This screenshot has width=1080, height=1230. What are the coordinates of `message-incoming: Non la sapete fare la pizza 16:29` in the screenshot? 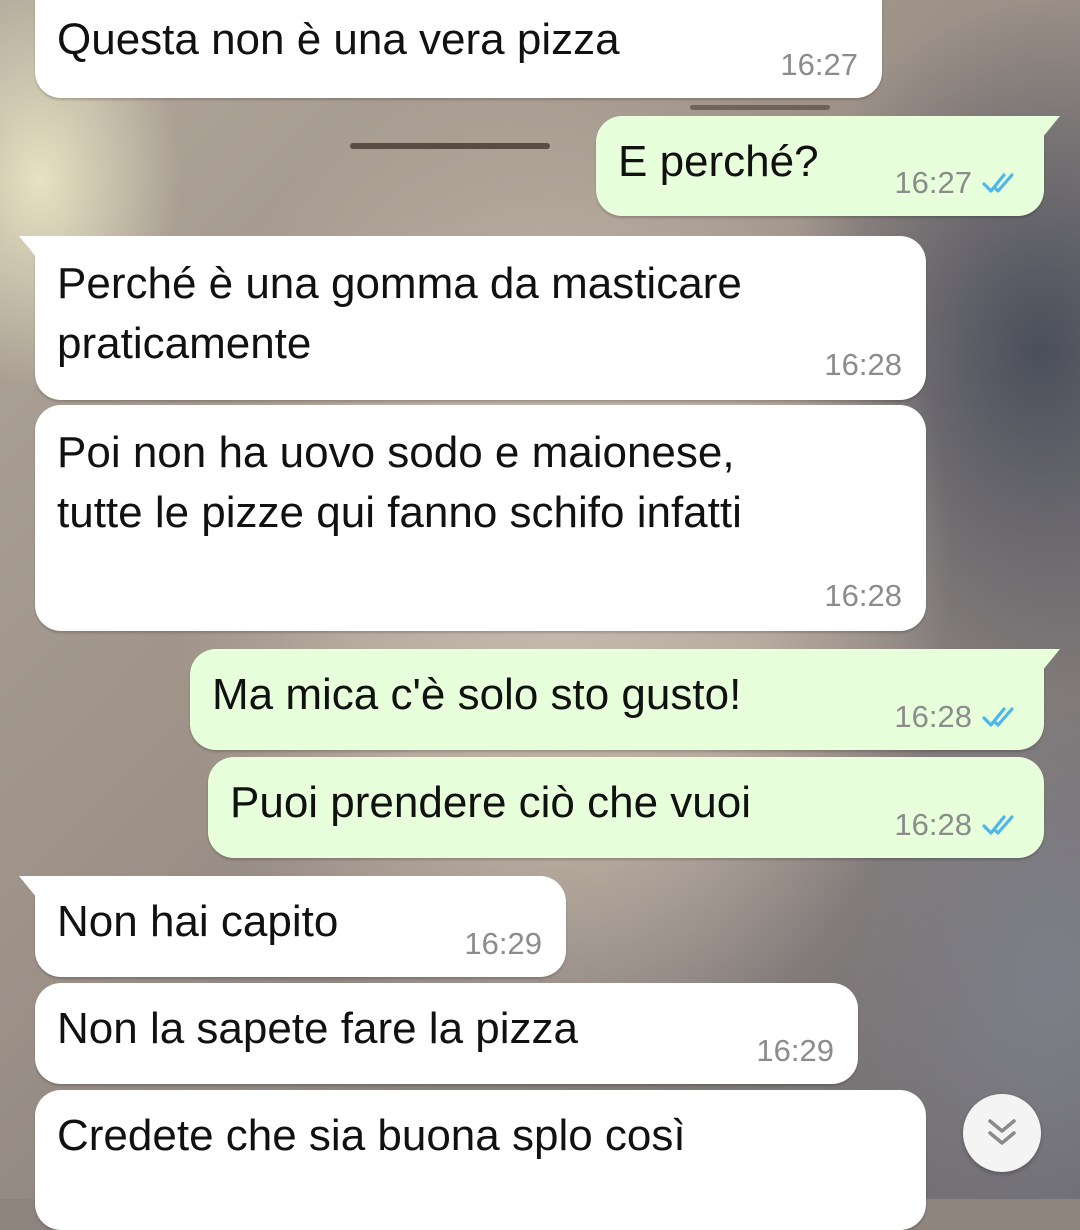 It's located at (446, 1033).